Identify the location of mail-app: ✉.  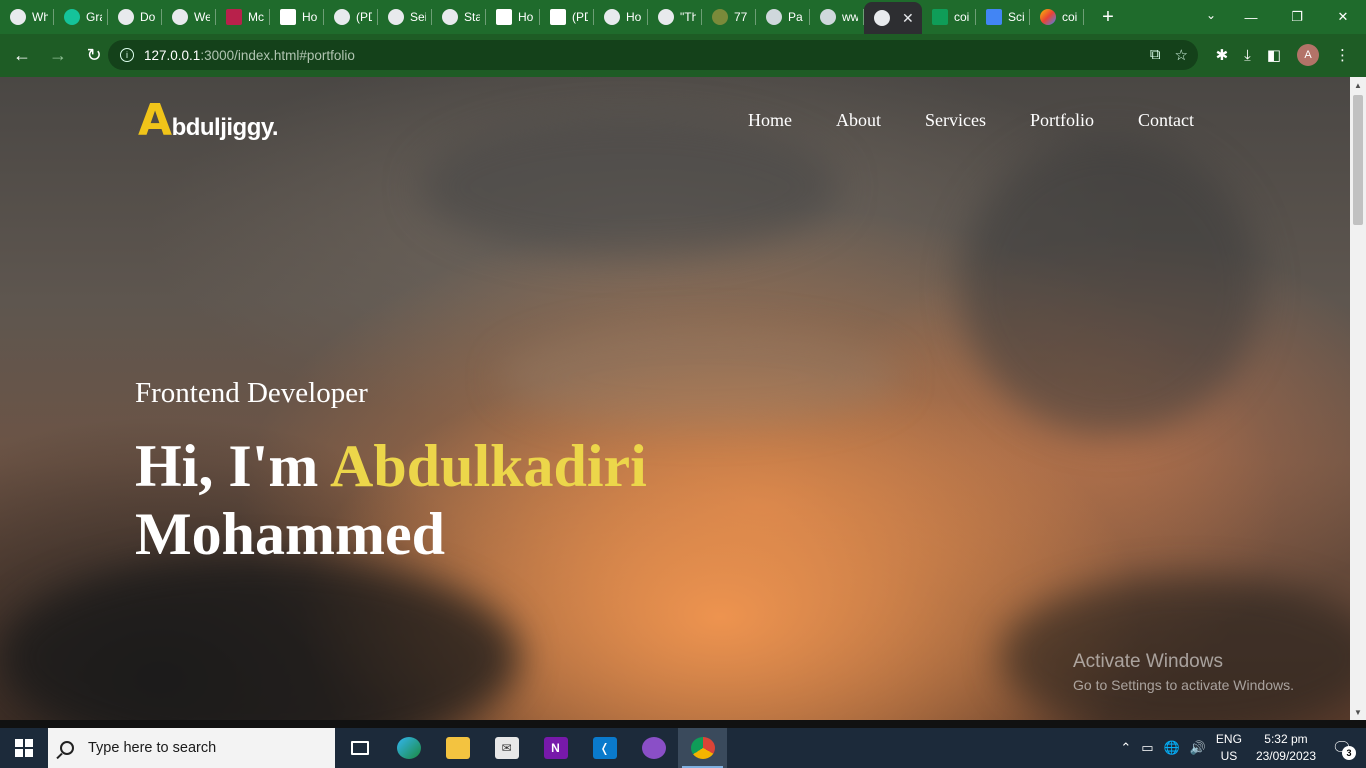
(506, 748).